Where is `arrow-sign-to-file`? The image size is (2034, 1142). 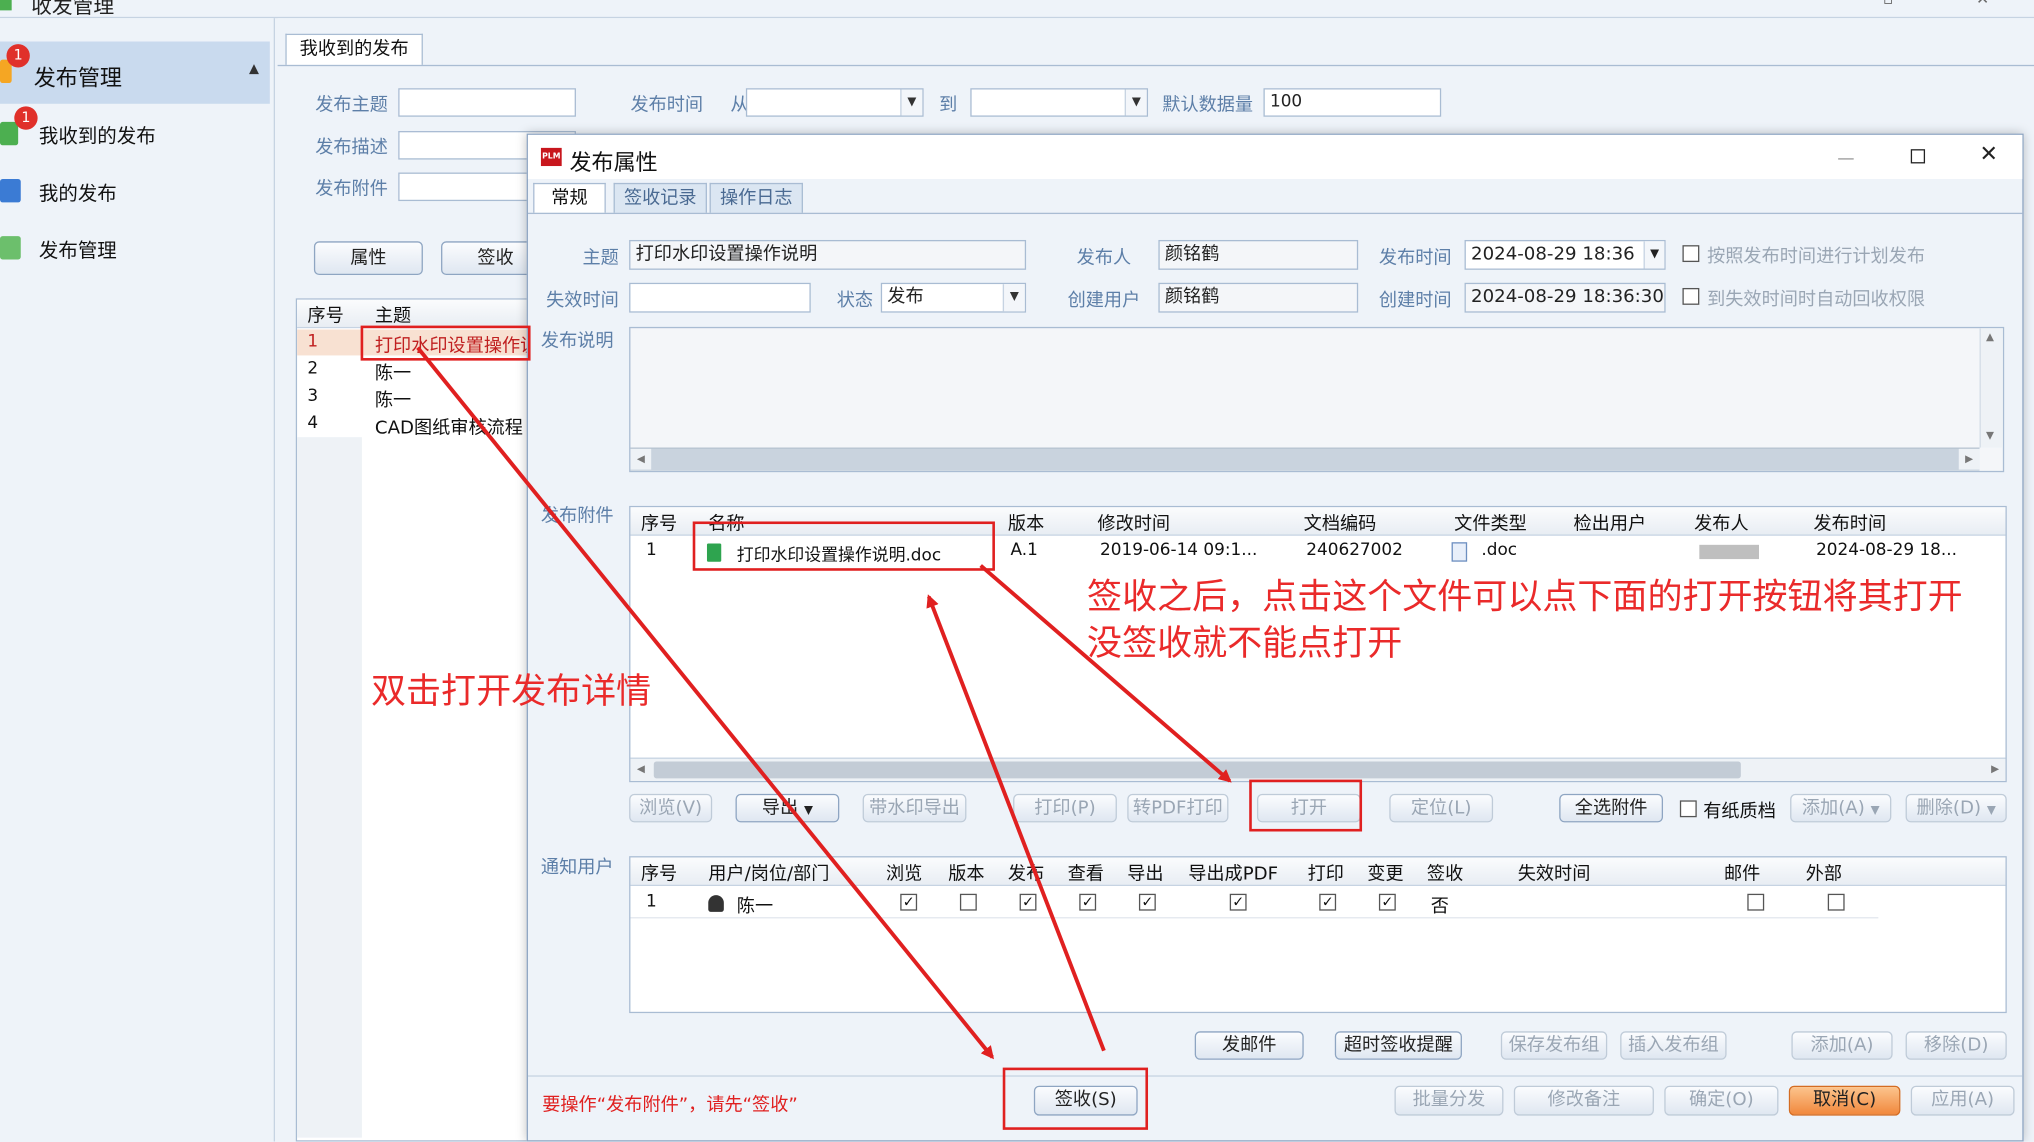 arrow-sign-to-file is located at coordinates (1016, 823).